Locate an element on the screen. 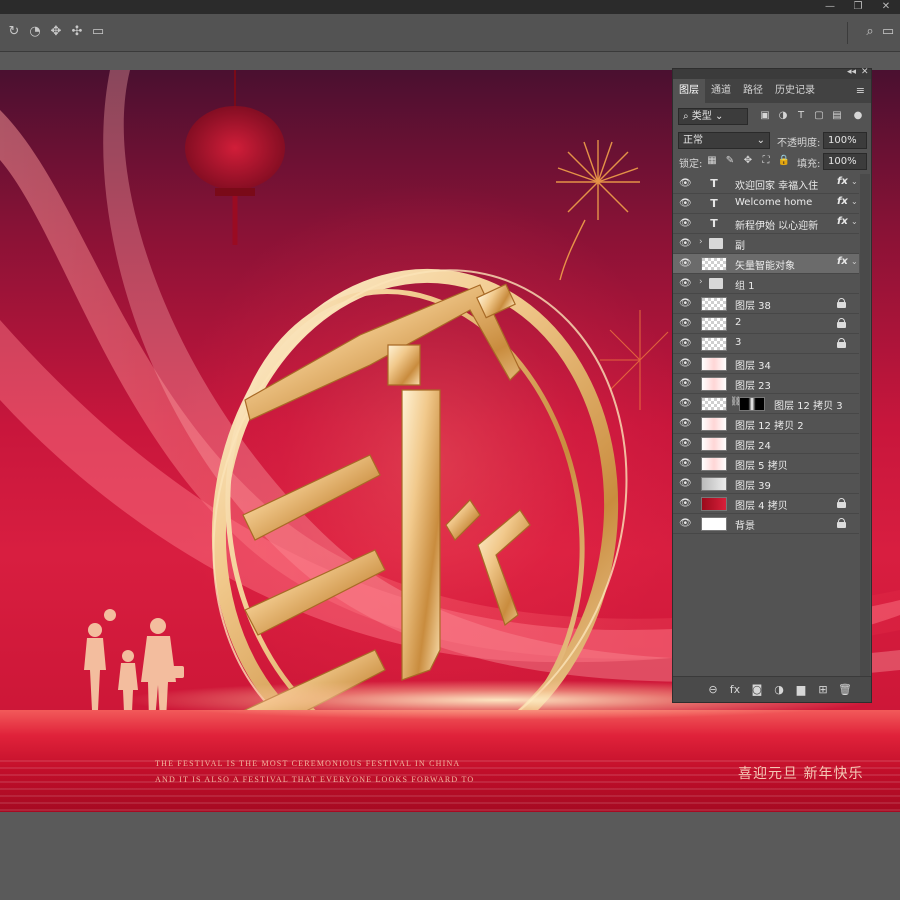  layer-name: 图层 34 is located at coordinates (753, 364).